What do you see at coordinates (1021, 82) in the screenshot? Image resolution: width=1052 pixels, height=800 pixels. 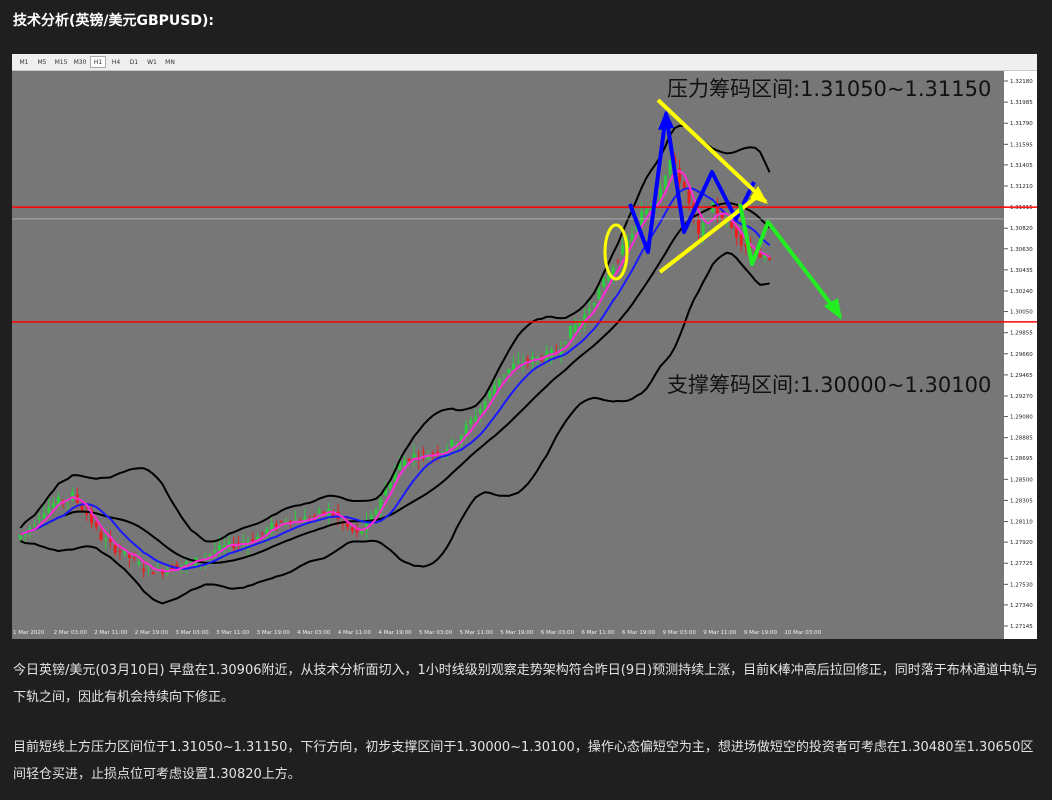 I see `price-tick-label: 1.32180` at bounding box center [1021, 82].